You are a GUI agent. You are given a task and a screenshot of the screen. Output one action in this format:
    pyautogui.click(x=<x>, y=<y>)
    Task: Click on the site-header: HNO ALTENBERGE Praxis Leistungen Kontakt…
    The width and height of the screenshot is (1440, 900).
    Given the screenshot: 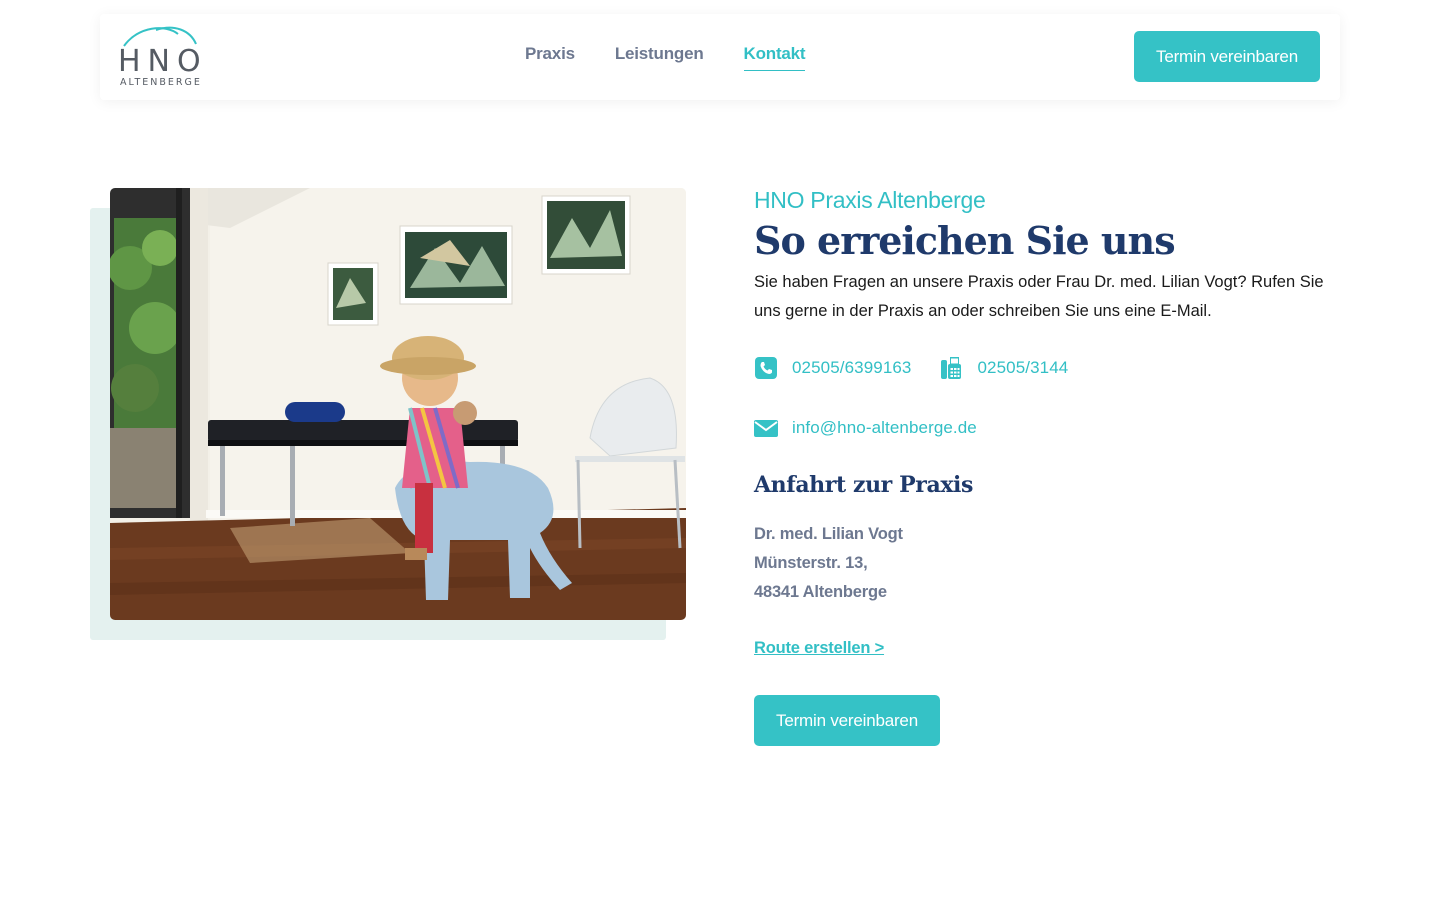 What is the action you would take?
    pyautogui.click(x=720, y=57)
    